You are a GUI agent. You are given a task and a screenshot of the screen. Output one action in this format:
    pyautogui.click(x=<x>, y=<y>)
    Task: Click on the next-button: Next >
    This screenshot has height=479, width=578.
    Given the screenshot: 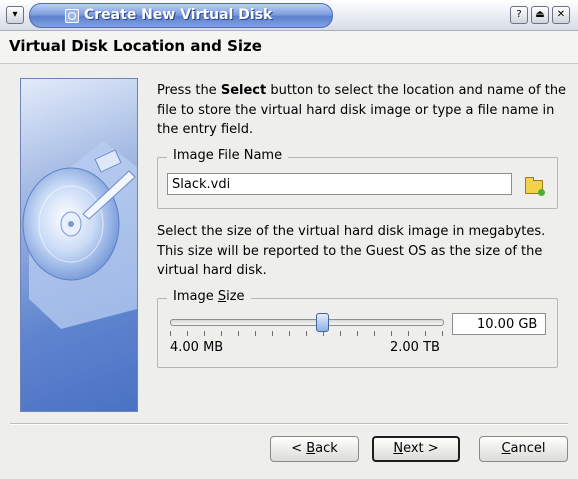 What is the action you would take?
    pyautogui.click(x=416, y=449)
    